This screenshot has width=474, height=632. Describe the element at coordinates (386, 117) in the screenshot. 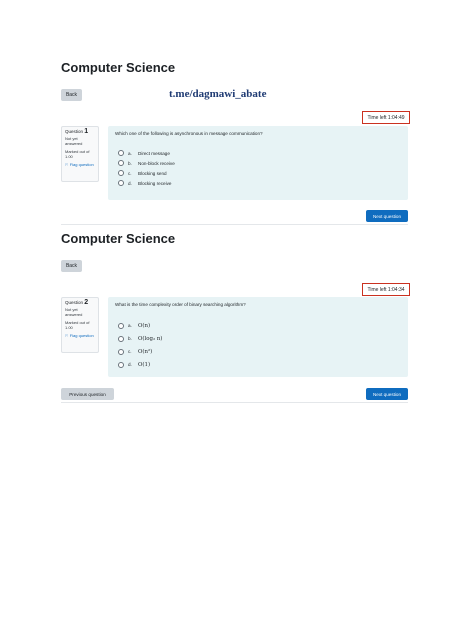

I see `timer: Time left 1:04:49` at that location.